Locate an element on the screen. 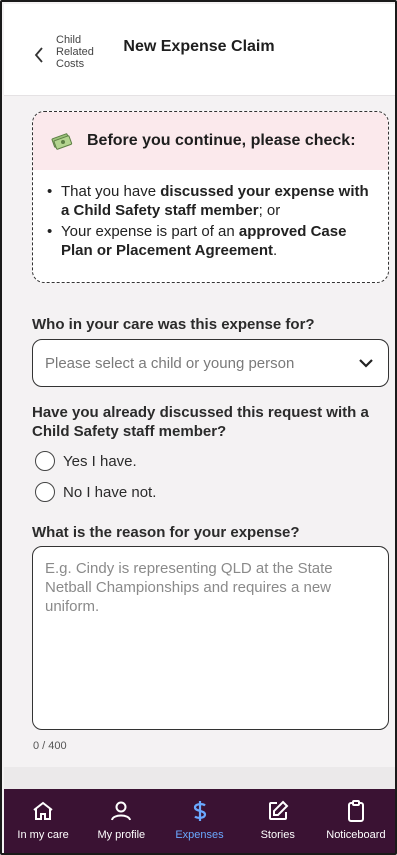 This screenshot has height=855, width=397. child-question-label: Who in your care was this expense for? is located at coordinates (173, 324).